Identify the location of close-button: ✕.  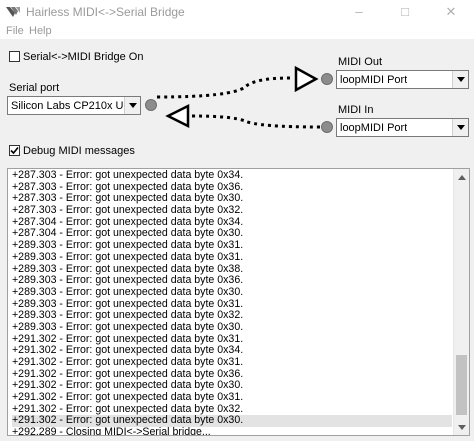
(451, 12).